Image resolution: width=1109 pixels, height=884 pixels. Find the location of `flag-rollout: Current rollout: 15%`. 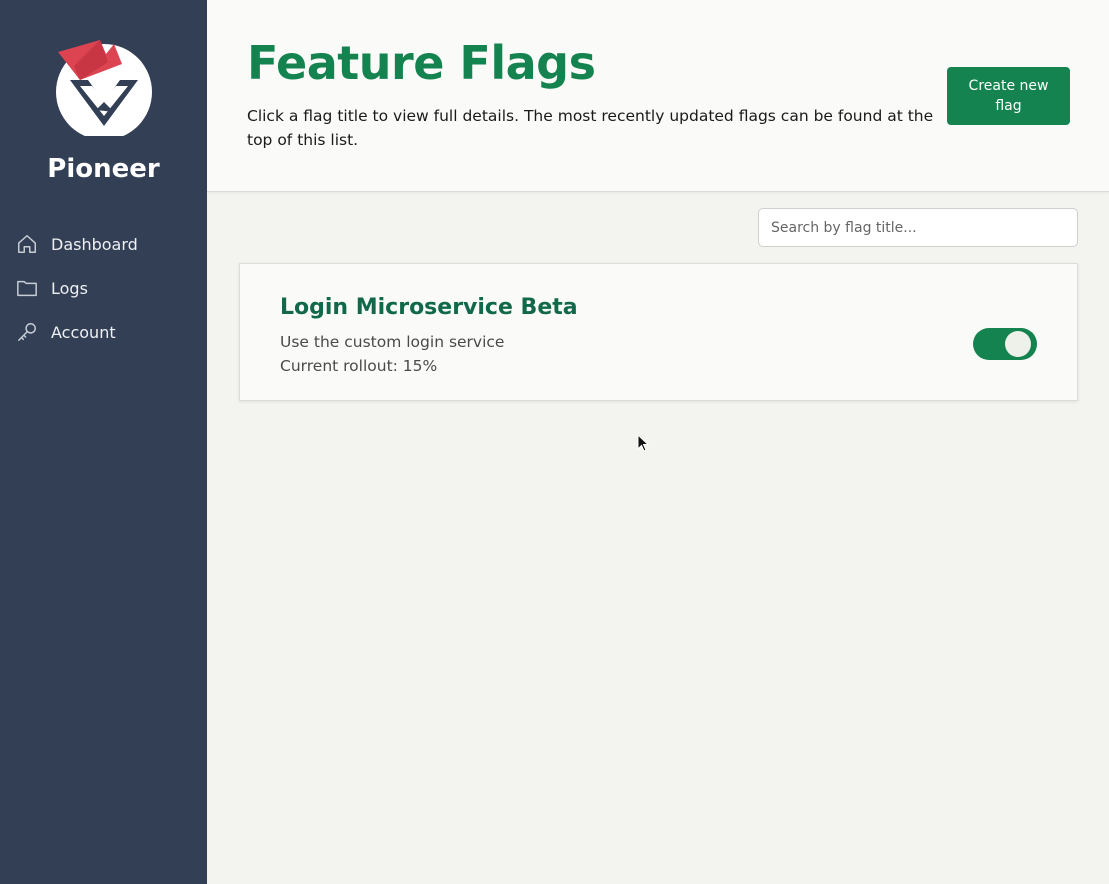

flag-rollout: Current rollout: 15% is located at coordinates (359, 366).